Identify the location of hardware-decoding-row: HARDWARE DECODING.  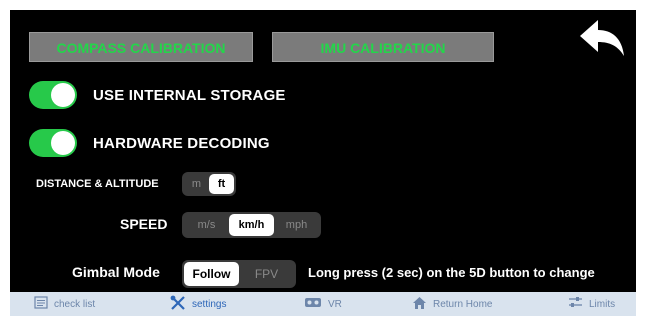
(149, 143).